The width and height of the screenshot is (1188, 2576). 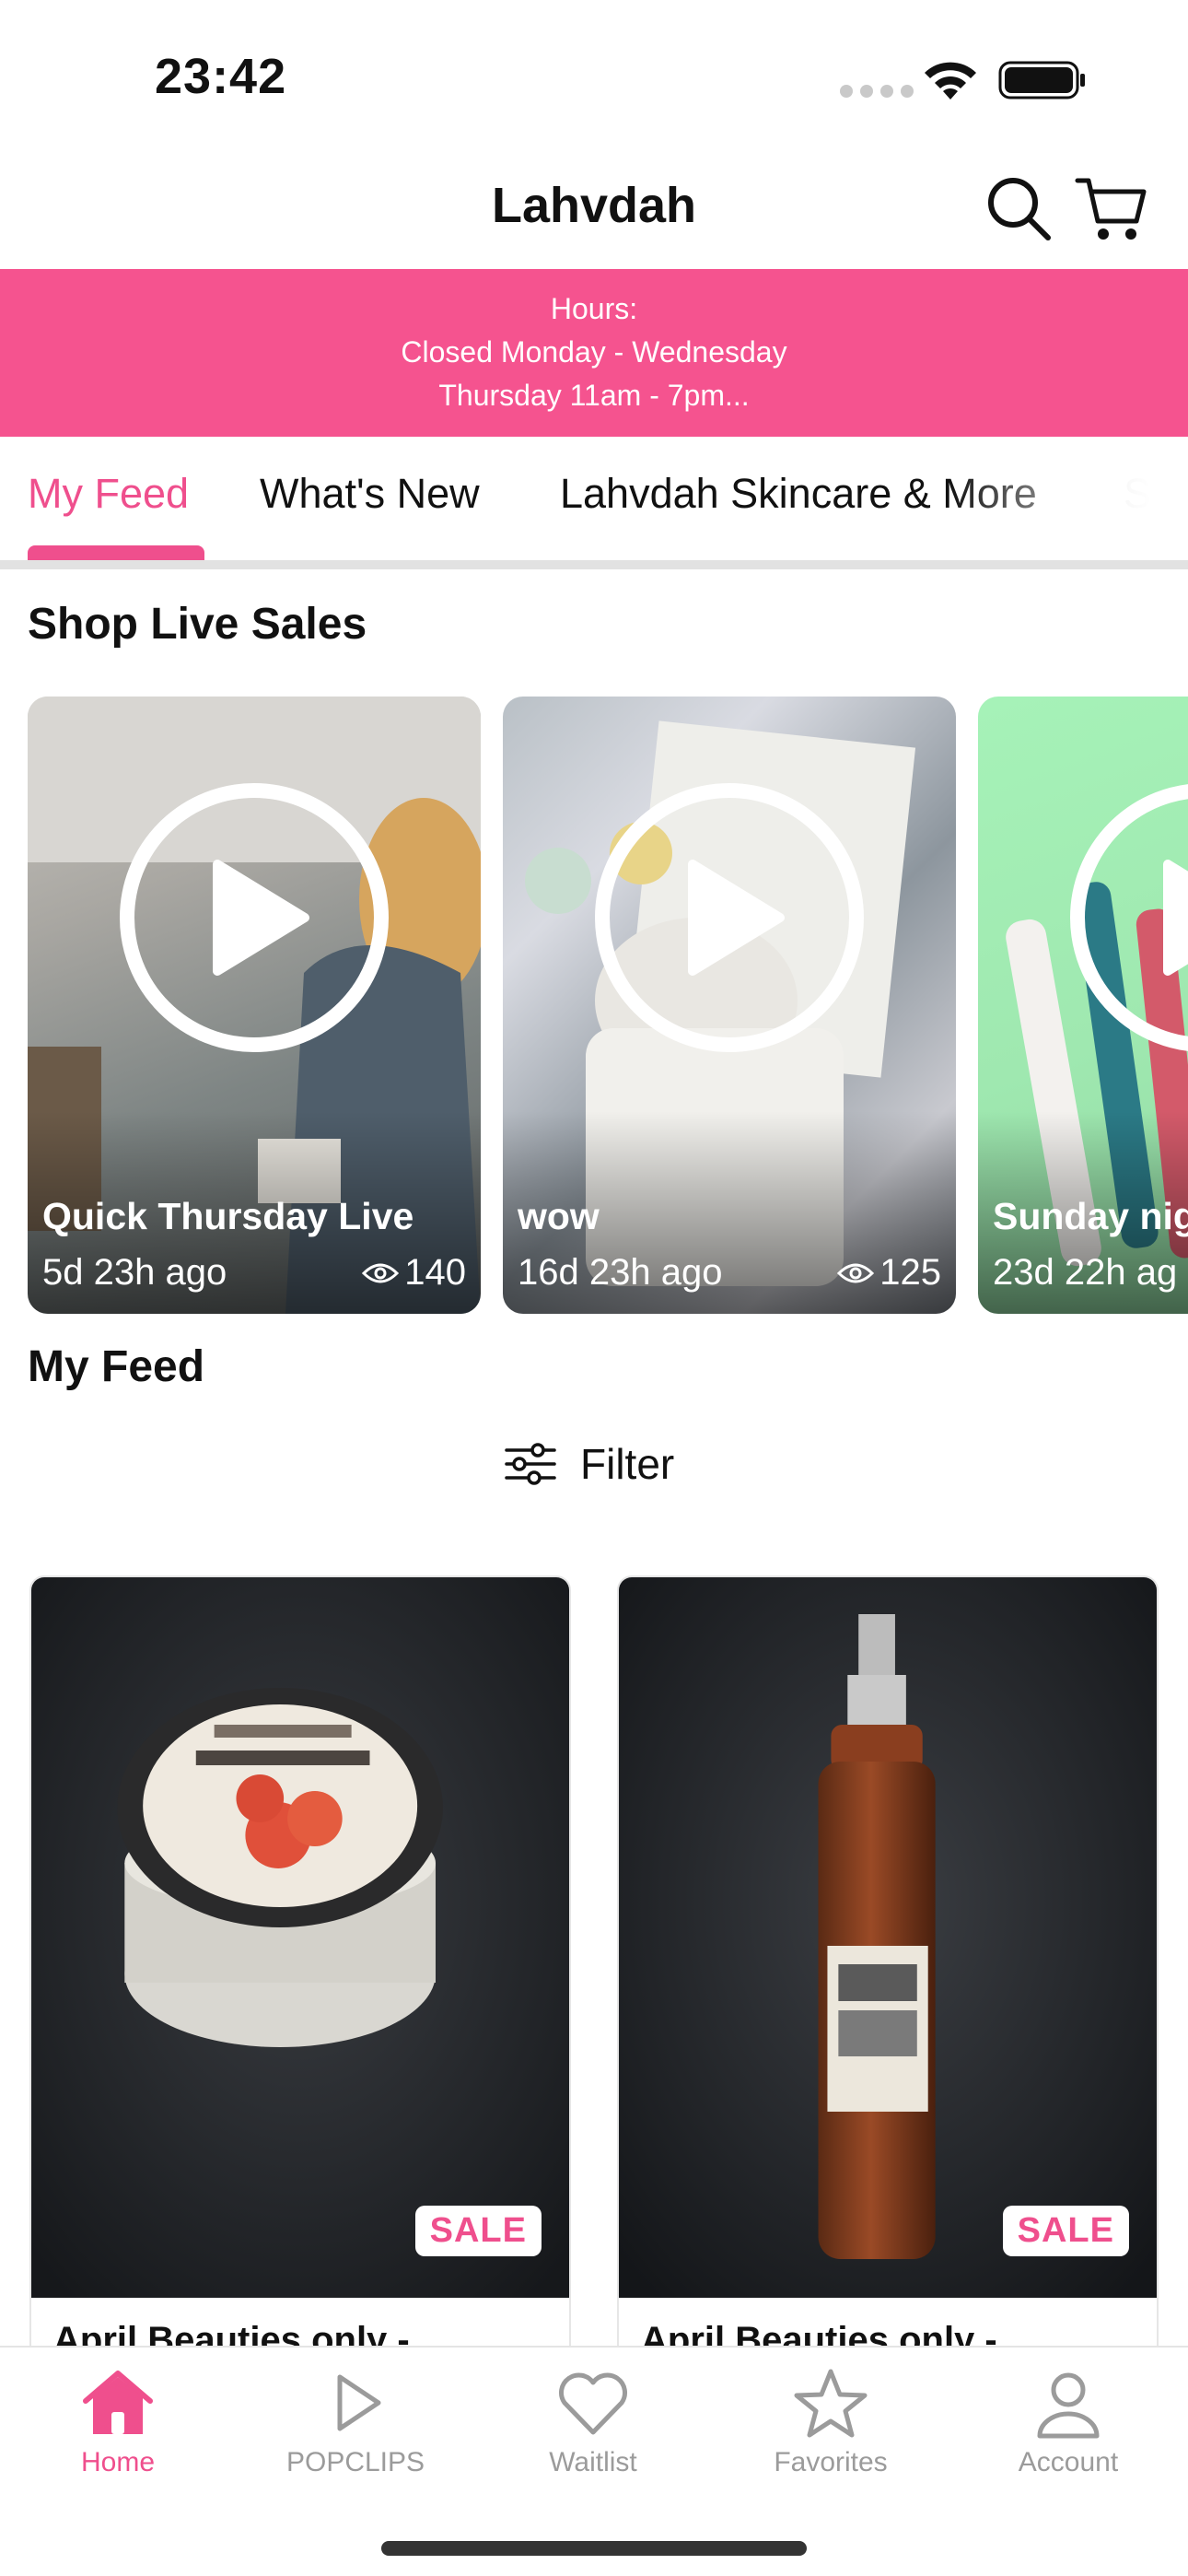 I want to click on tab-partial: Sp, so click(x=1149, y=494).